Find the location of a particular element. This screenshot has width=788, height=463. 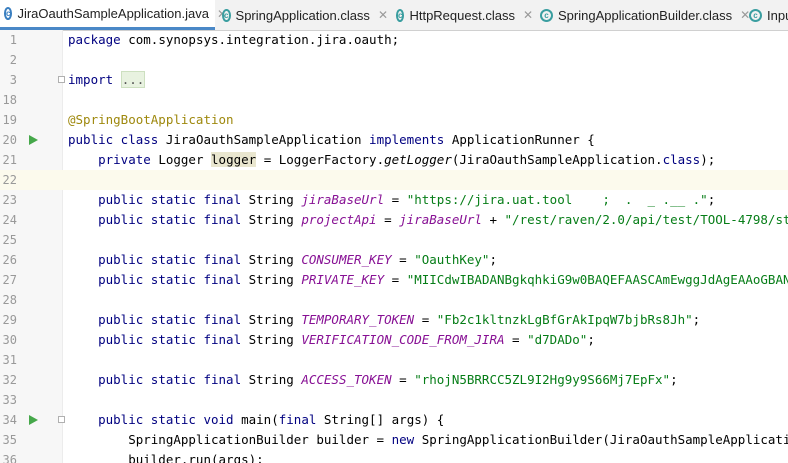

code-token: "Fb2c1kltnzkLgBfGrAkIpqW7bjbRs8Jh" is located at coordinates (564, 319).